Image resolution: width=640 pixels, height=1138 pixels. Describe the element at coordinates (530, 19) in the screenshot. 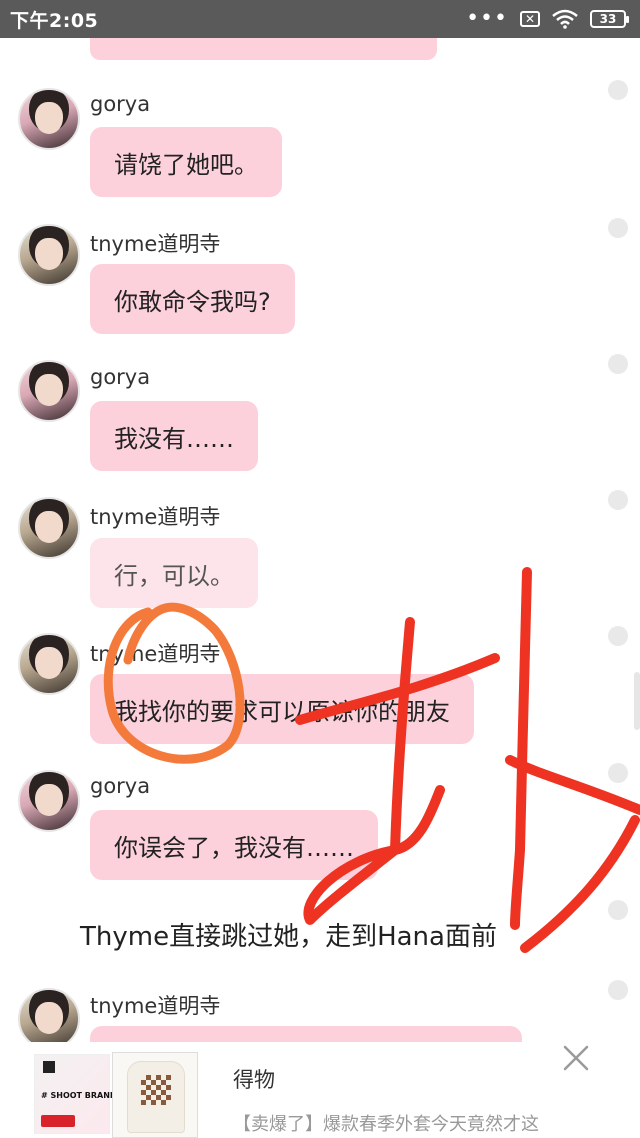

I see `no-sim-icon: ✕` at that location.